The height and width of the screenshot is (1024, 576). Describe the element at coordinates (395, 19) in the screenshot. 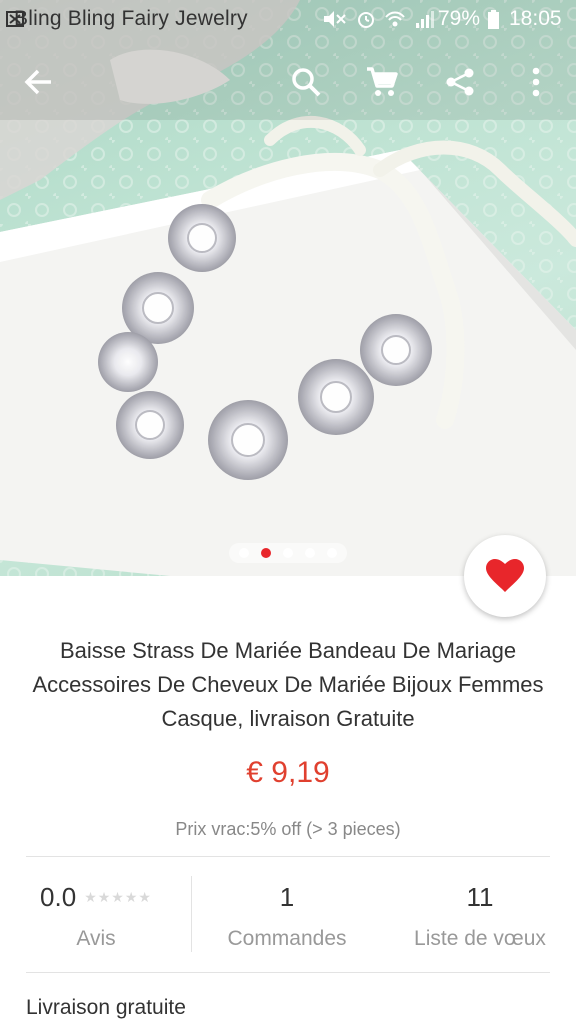

I see `wifi-icon` at that location.